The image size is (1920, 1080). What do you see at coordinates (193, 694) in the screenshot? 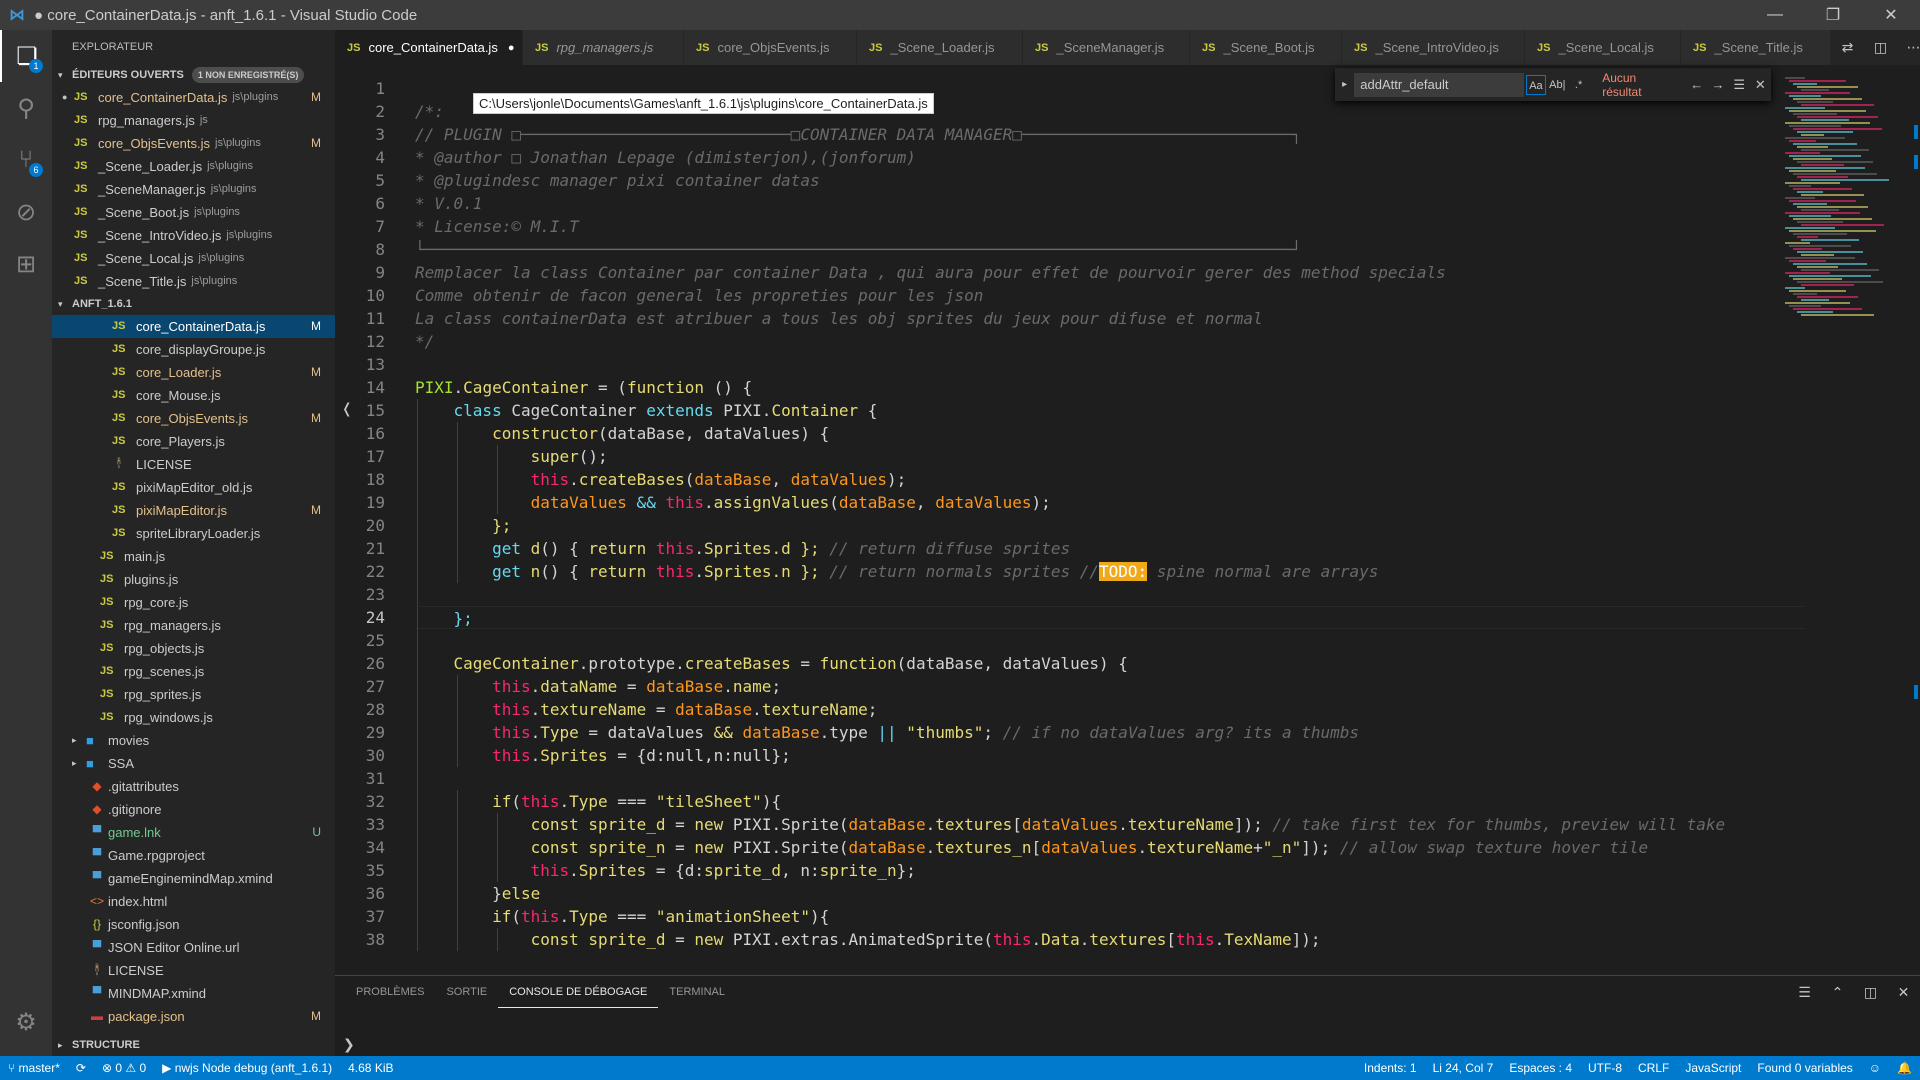
I see `tree-item: JS rpg_sprites.js` at bounding box center [193, 694].